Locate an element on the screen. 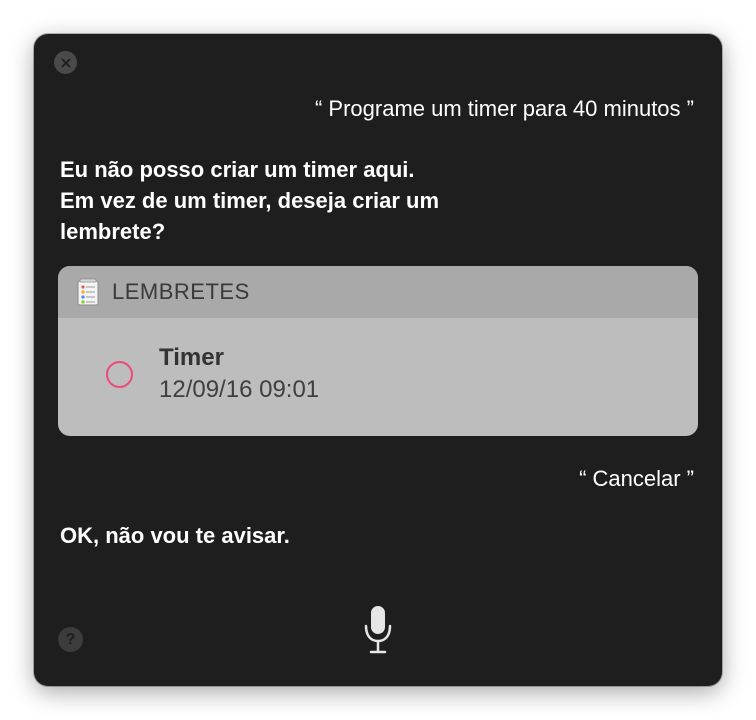 This screenshot has height=720, width=756. reminders-app-icon is located at coordinates (88, 292).